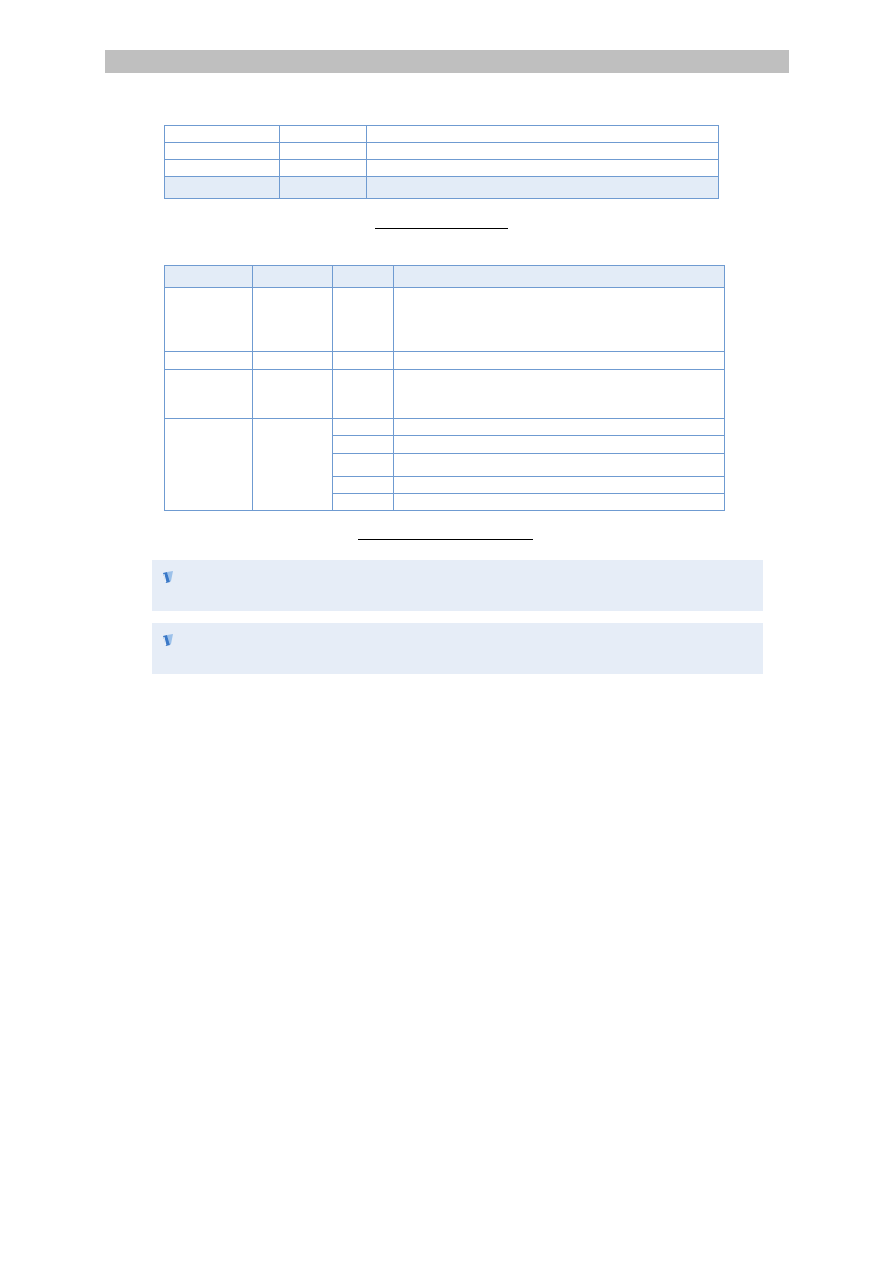 The width and height of the screenshot is (893, 1262). Describe the element at coordinates (441, 228) in the screenshot. I see `table-1-caption` at that location.